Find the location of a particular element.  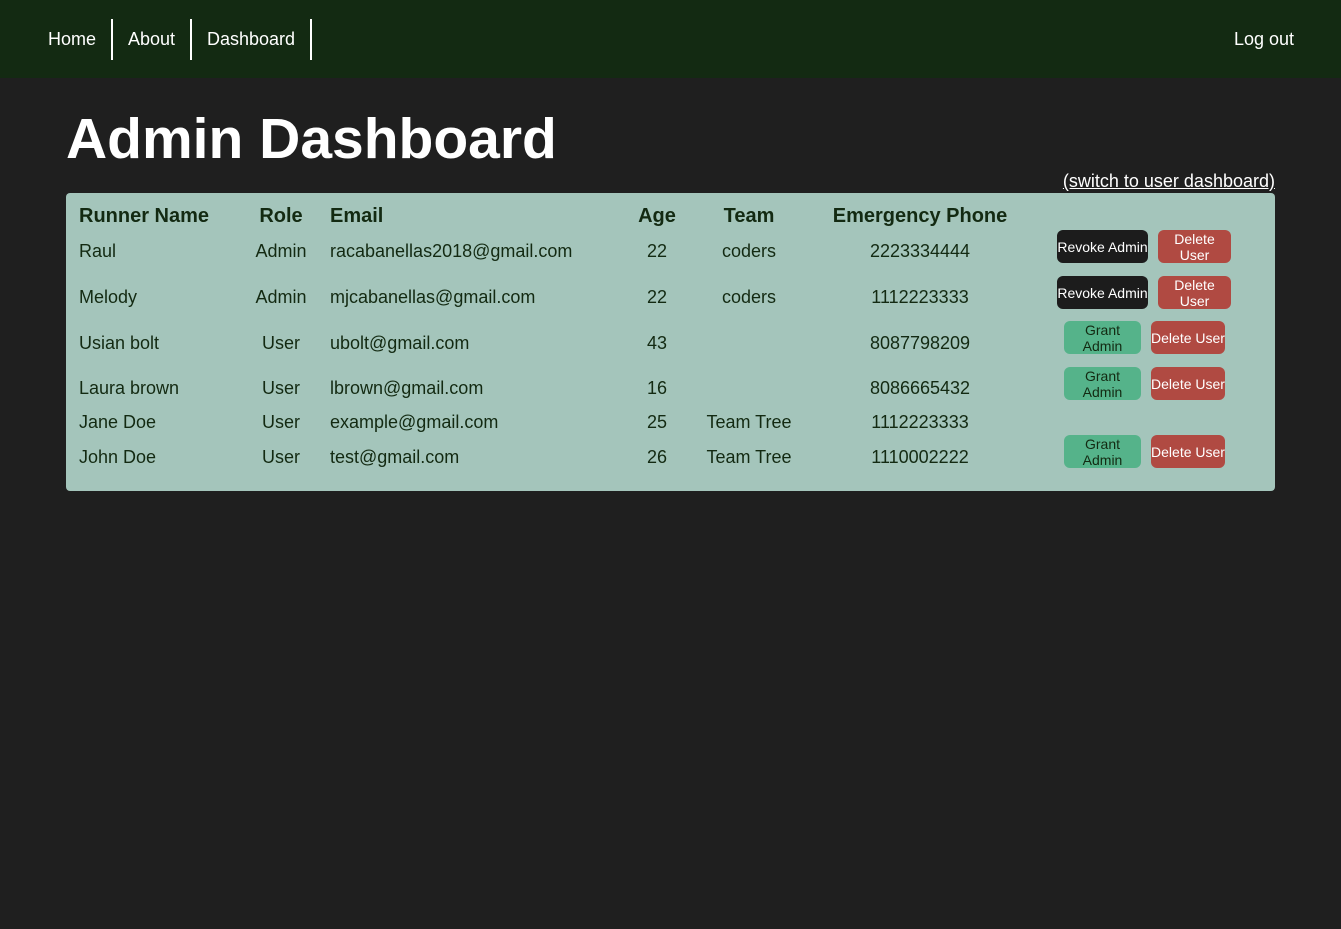

switch-to-user-dashboard-link: (switch to user dashboard) is located at coordinates (1169, 181).